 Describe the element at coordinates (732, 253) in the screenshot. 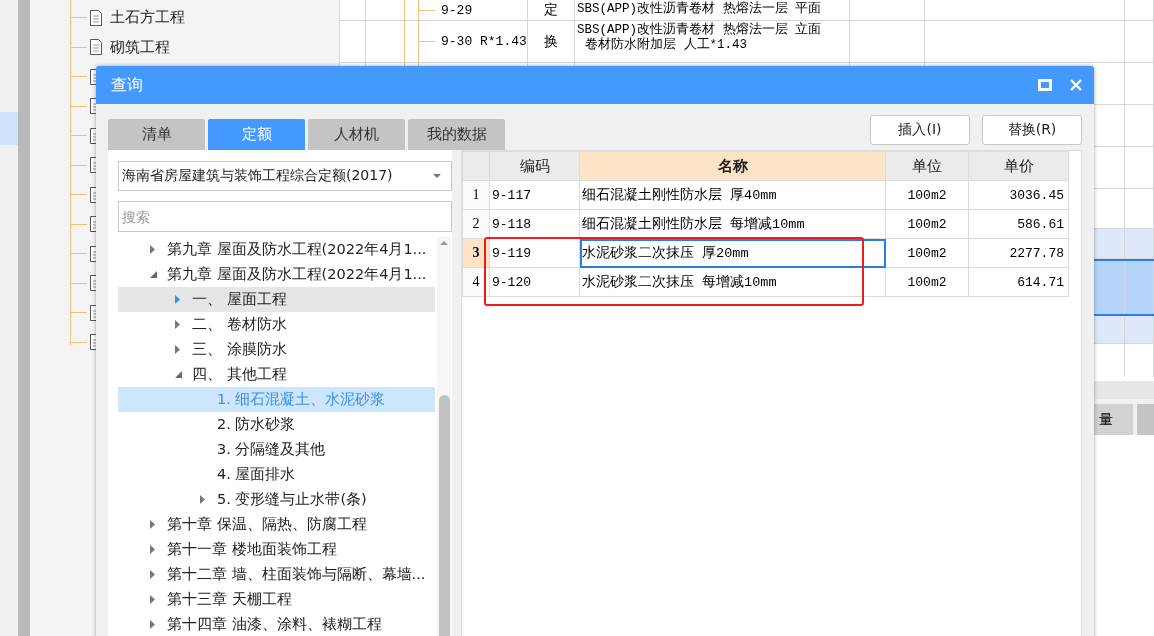

I see `table-cell: 水泥砂浆二次抹压 厚20mm` at that location.